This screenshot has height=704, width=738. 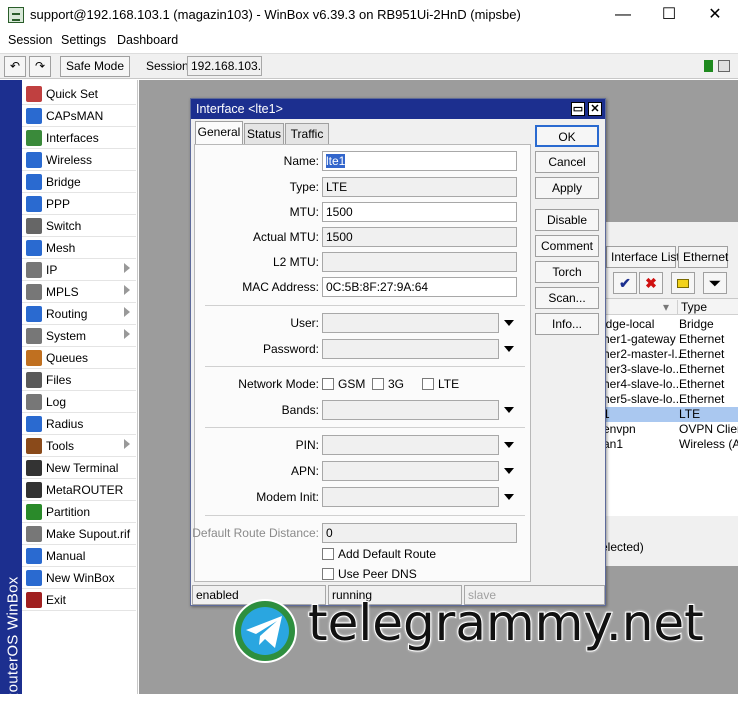 What do you see at coordinates (264, 133) in the screenshot?
I see `tab-status: Status` at bounding box center [264, 133].